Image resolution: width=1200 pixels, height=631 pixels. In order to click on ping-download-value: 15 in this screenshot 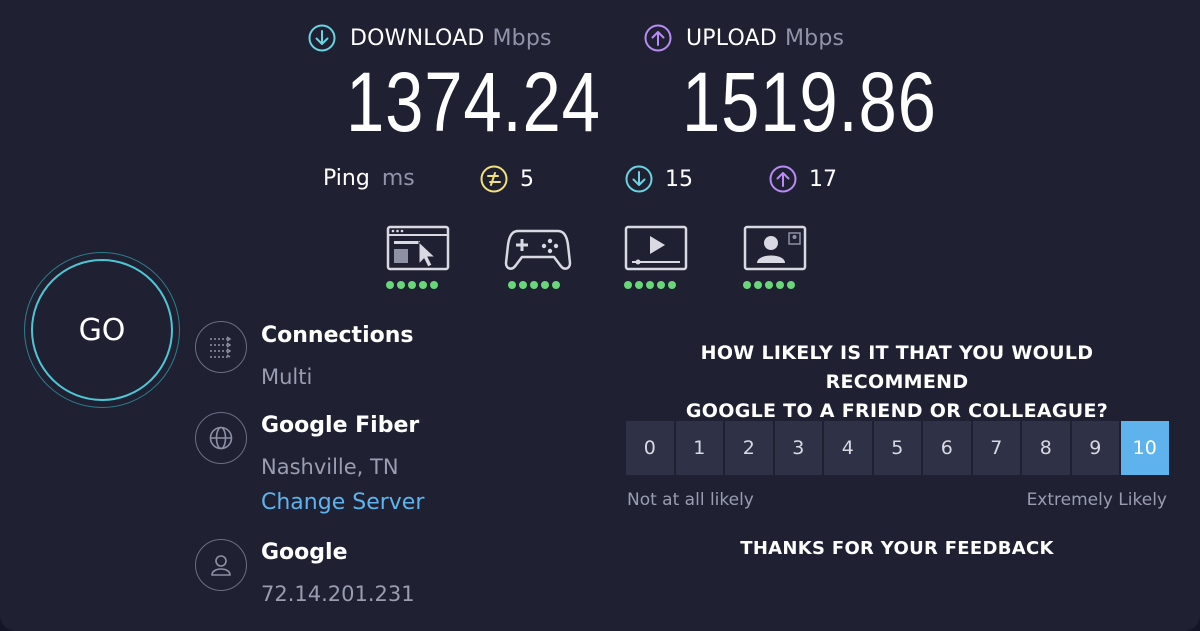, I will do `click(679, 179)`.